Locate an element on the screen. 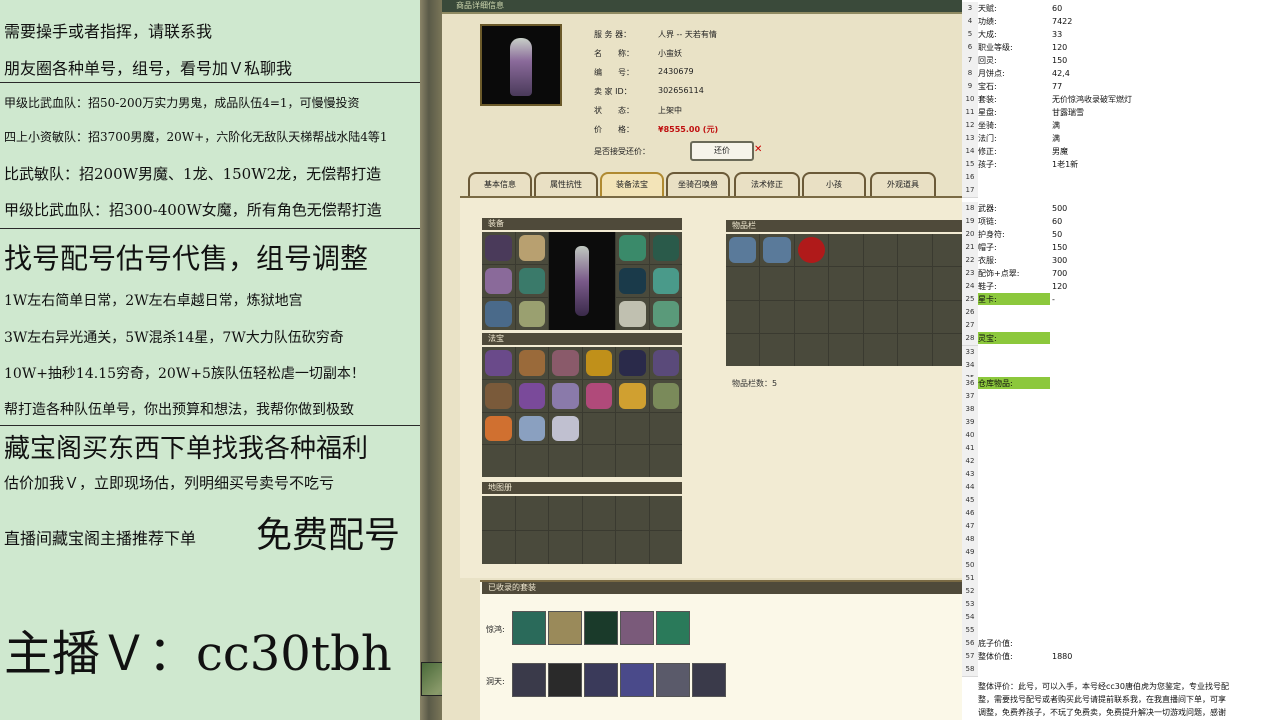 This screenshot has width=1280, height=720. sheet-key: 法门: is located at coordinates (987, 138).